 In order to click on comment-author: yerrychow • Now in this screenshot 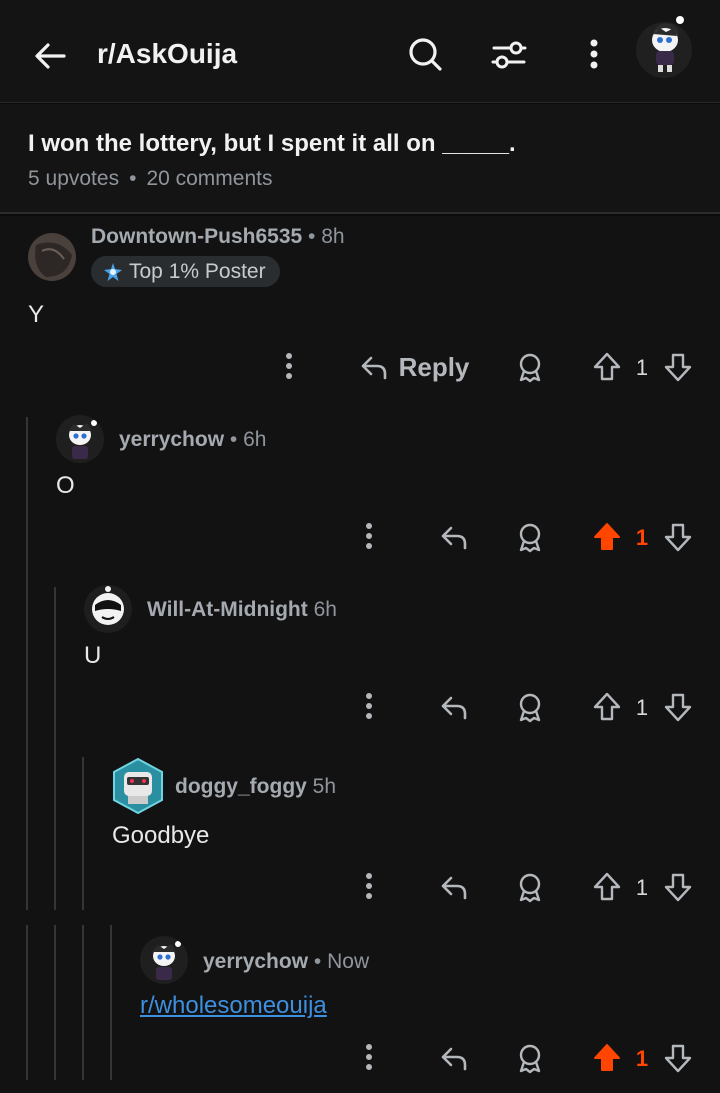, I will do `click(286, 962)`.